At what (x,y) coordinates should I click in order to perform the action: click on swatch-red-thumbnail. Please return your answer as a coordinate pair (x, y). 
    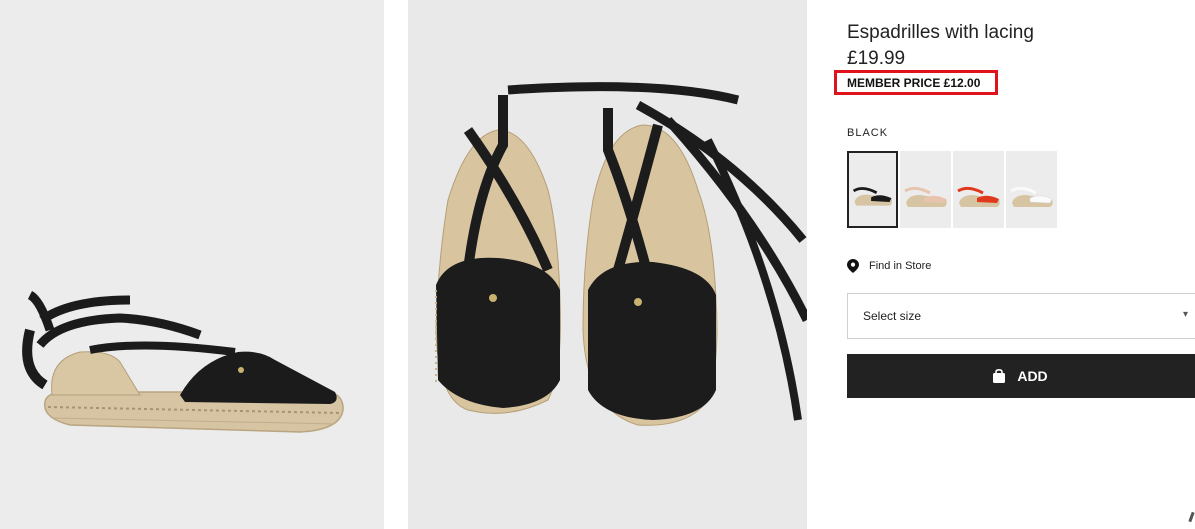
    Looking at the image, I should click on (978, 189).